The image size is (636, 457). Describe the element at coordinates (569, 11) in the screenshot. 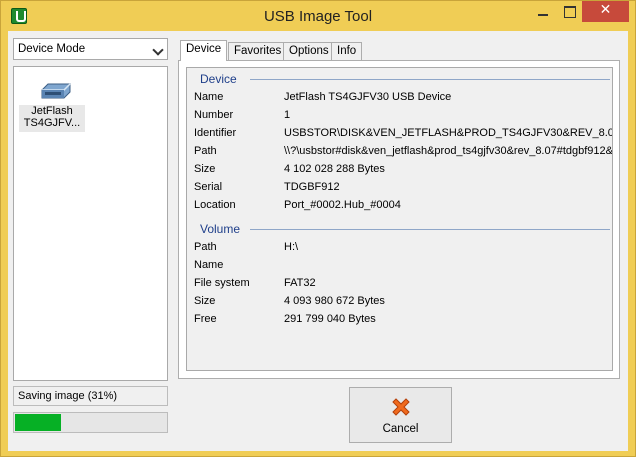

I see `maximize-button` at that location.